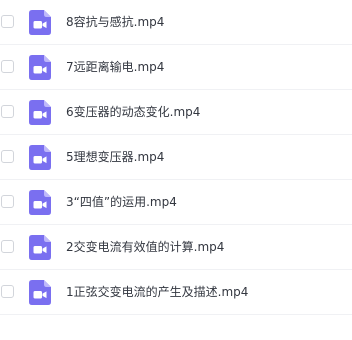  I want to click on file-row: 3“四值”的运用.mp4, so click(176, 202).